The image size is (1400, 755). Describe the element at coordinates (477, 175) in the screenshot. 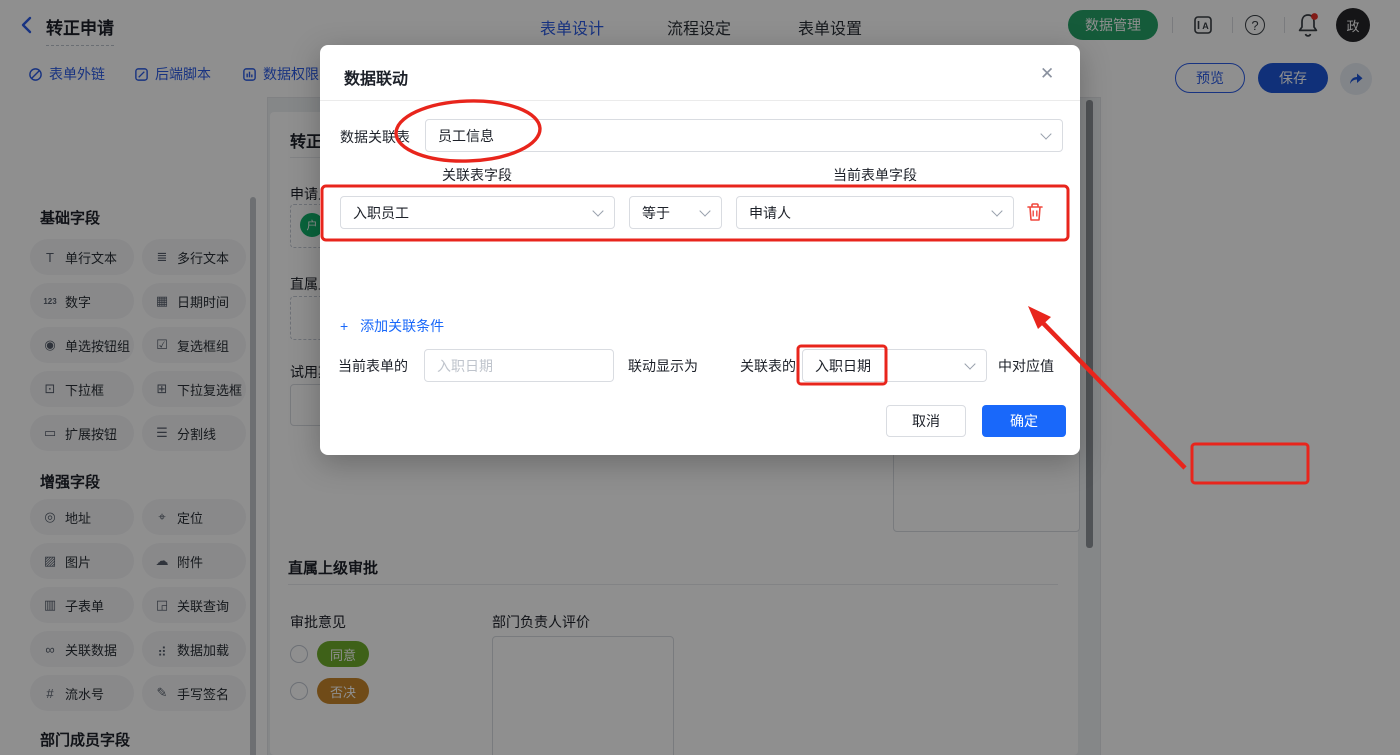

I see `column-header-related-field: 关联表字段` at that location.